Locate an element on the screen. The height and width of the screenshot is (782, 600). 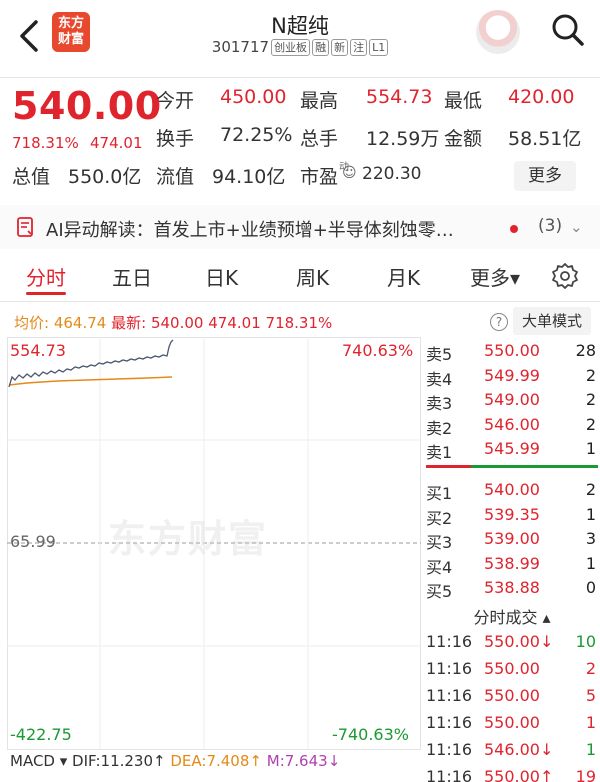
big-order-mode-button: 大单模式 is located at coordinates (552, 321).